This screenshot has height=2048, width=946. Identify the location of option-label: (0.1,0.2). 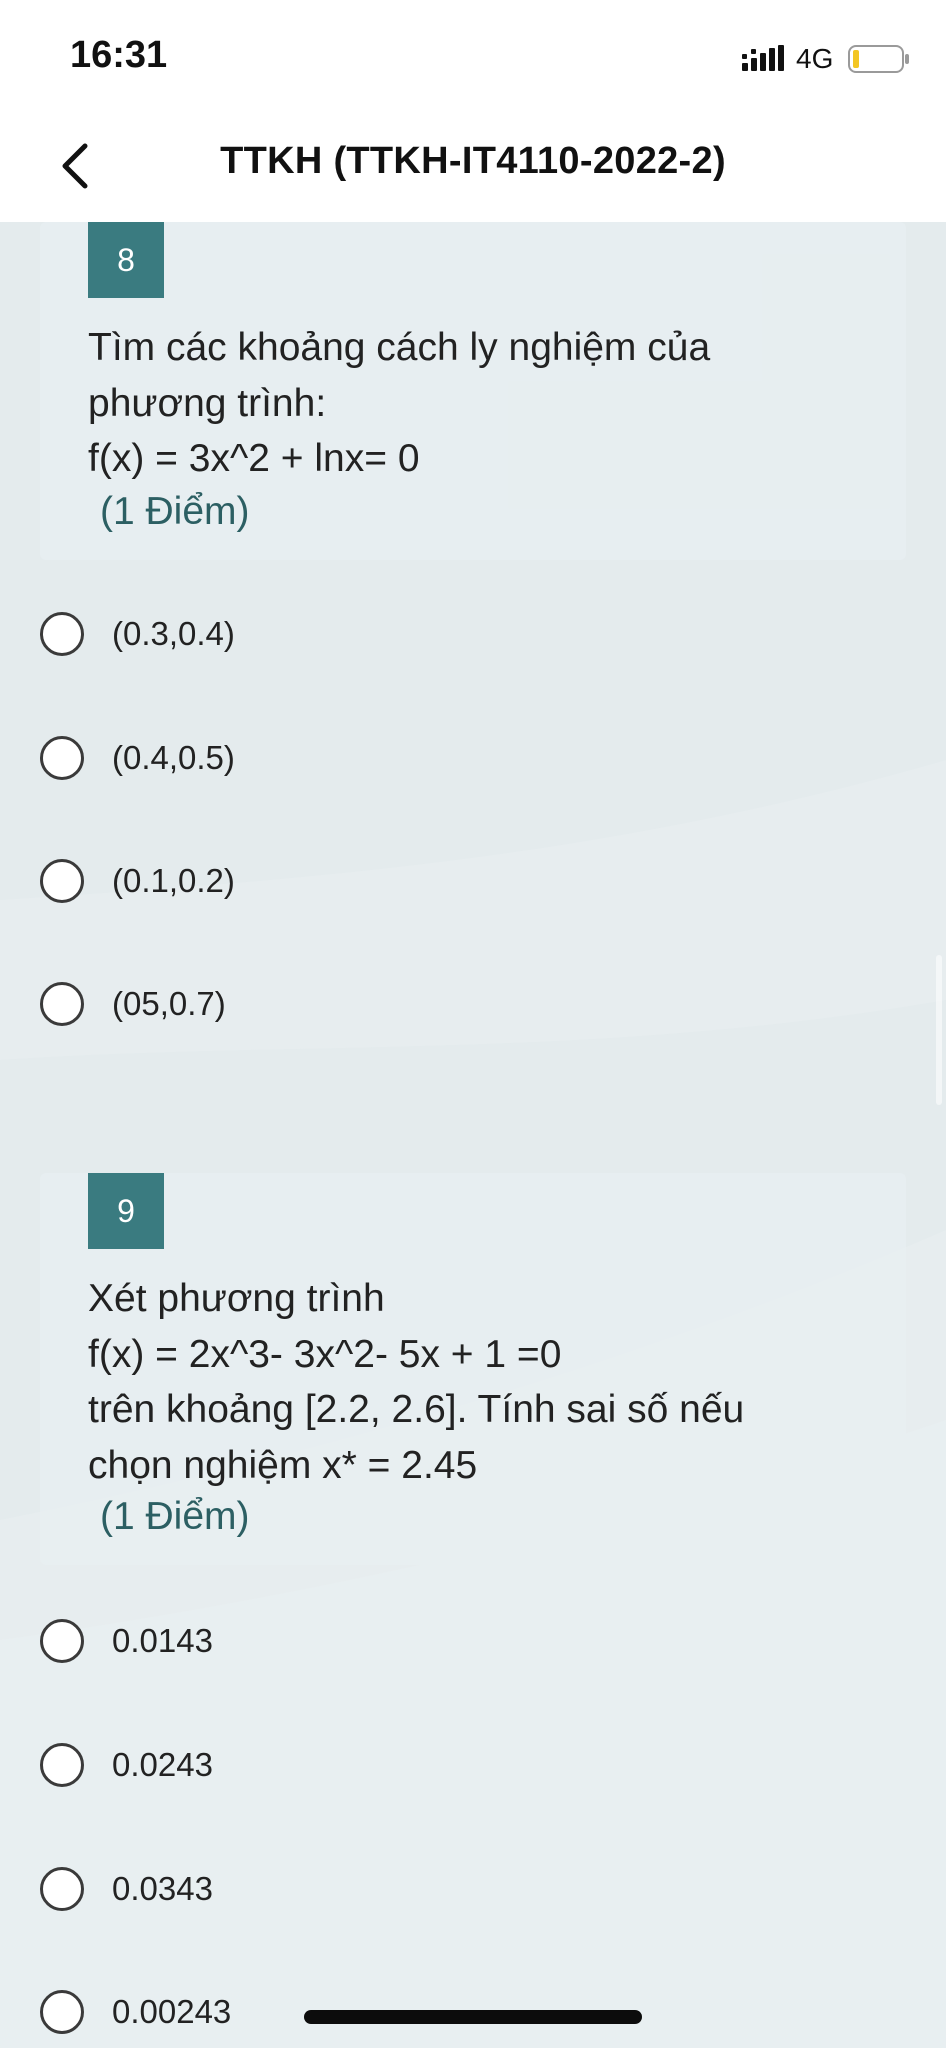
(173, 880).